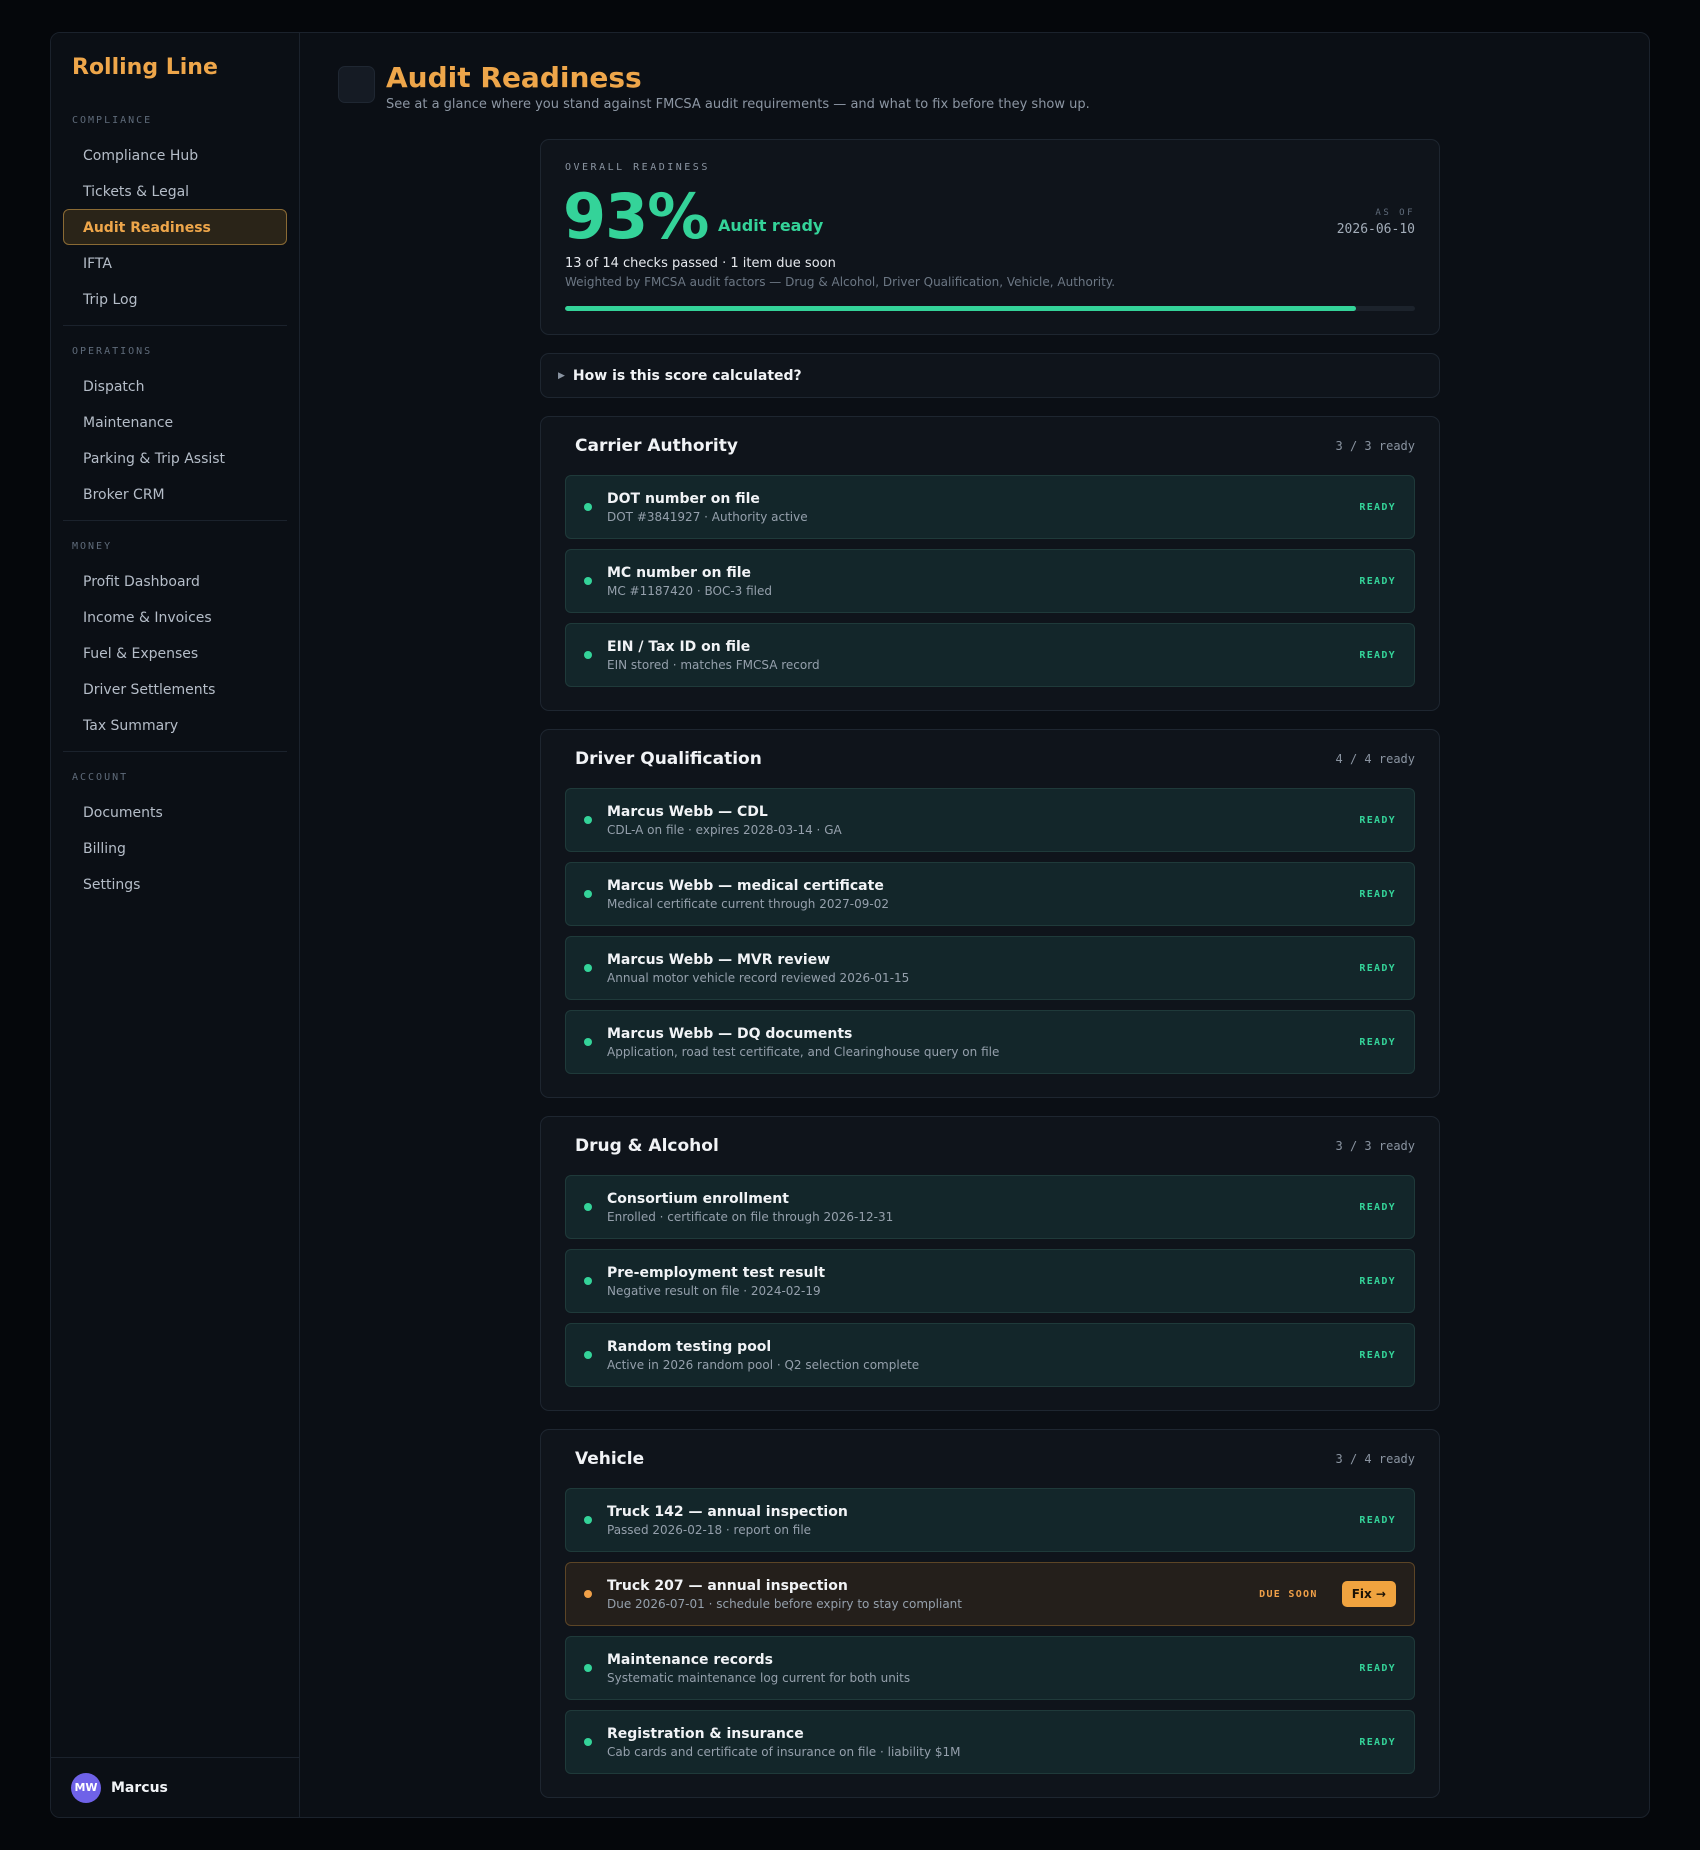 Image resolution: width=1700 pixels, height=1850 pixels. I want to click on group-header: Carrier Authority 3 / 3 ready, so click(990, 446).